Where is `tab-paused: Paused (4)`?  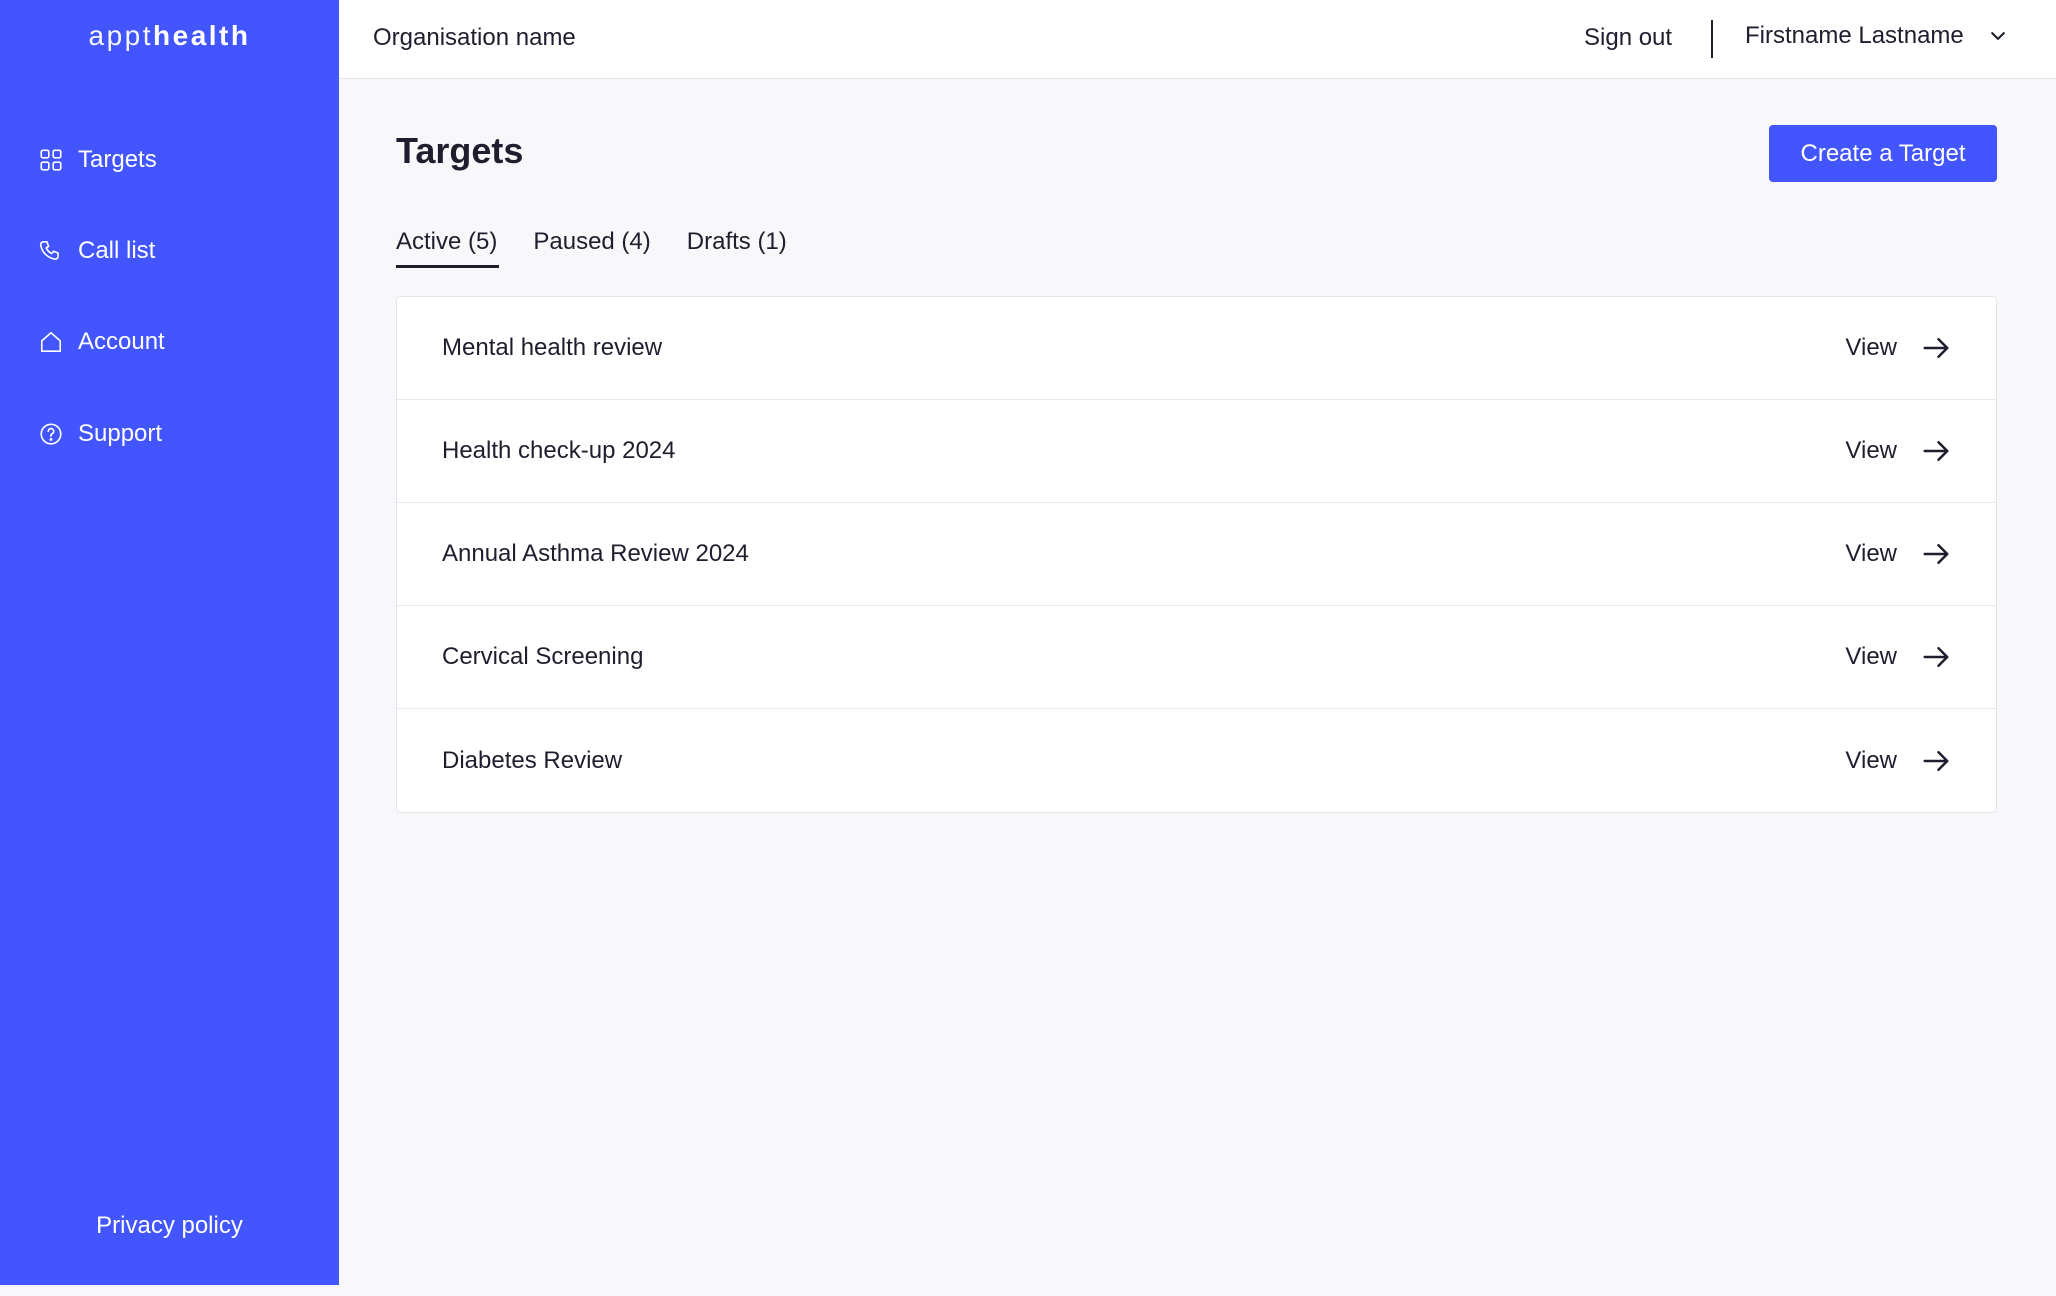 tab-paused: Paused (4) is located at coordinates (591, 248).